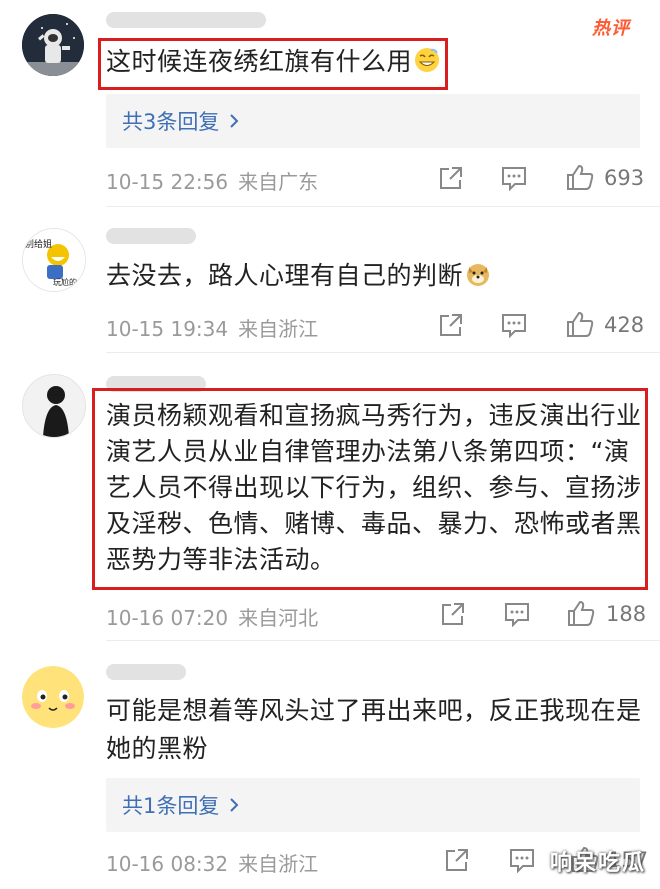 This screenshot has width=660, height=889. What do you see at coordinates (167, 618) in the screenshot?
I see `timestamp: 10-16 07:20` at bounding box center [167, 618].